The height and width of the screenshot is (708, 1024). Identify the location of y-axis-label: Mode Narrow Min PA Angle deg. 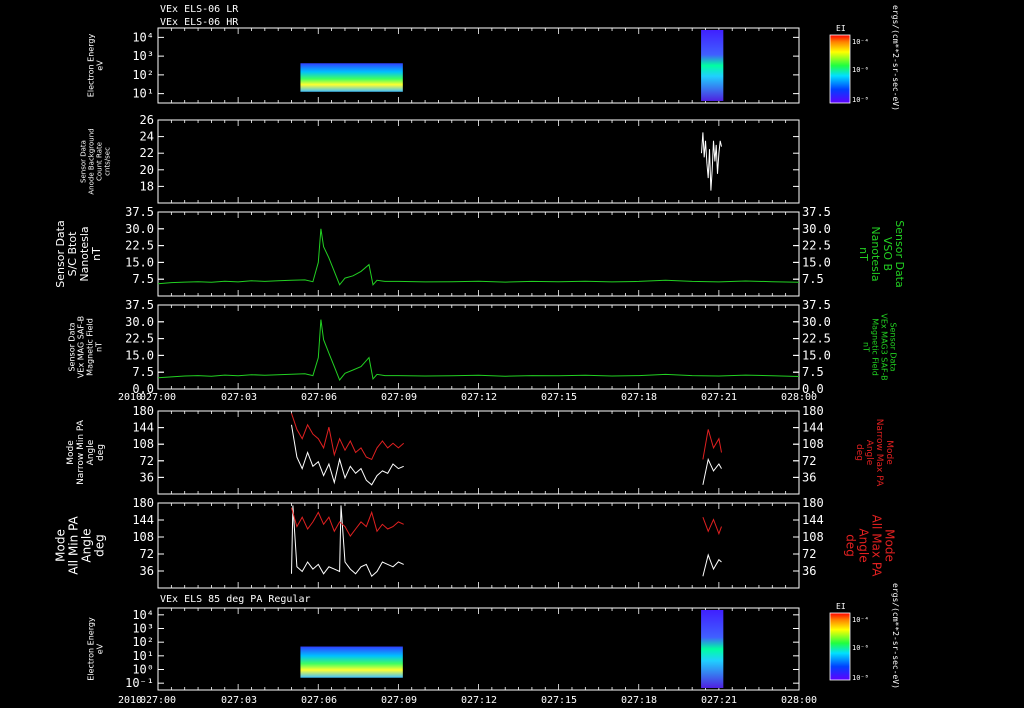
(86, 452).